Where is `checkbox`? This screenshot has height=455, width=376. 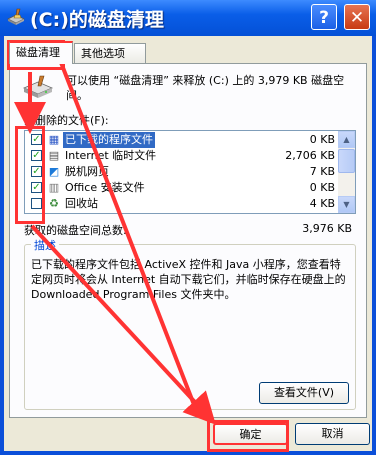 checkbox is located at coordinates (36, 203).